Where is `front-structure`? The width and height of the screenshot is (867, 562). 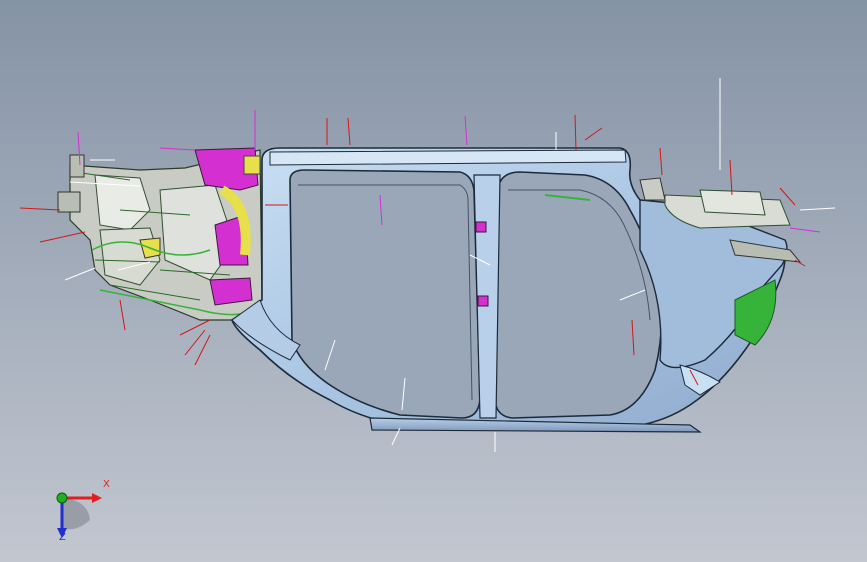 front-structure is located at coordinates (160, 234).